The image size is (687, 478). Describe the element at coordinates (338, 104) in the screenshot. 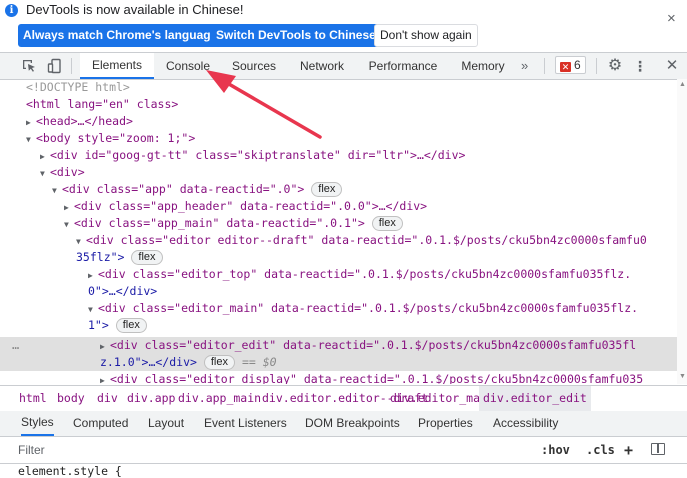

I see `tree-line: <html lang="en" class>` at that location.